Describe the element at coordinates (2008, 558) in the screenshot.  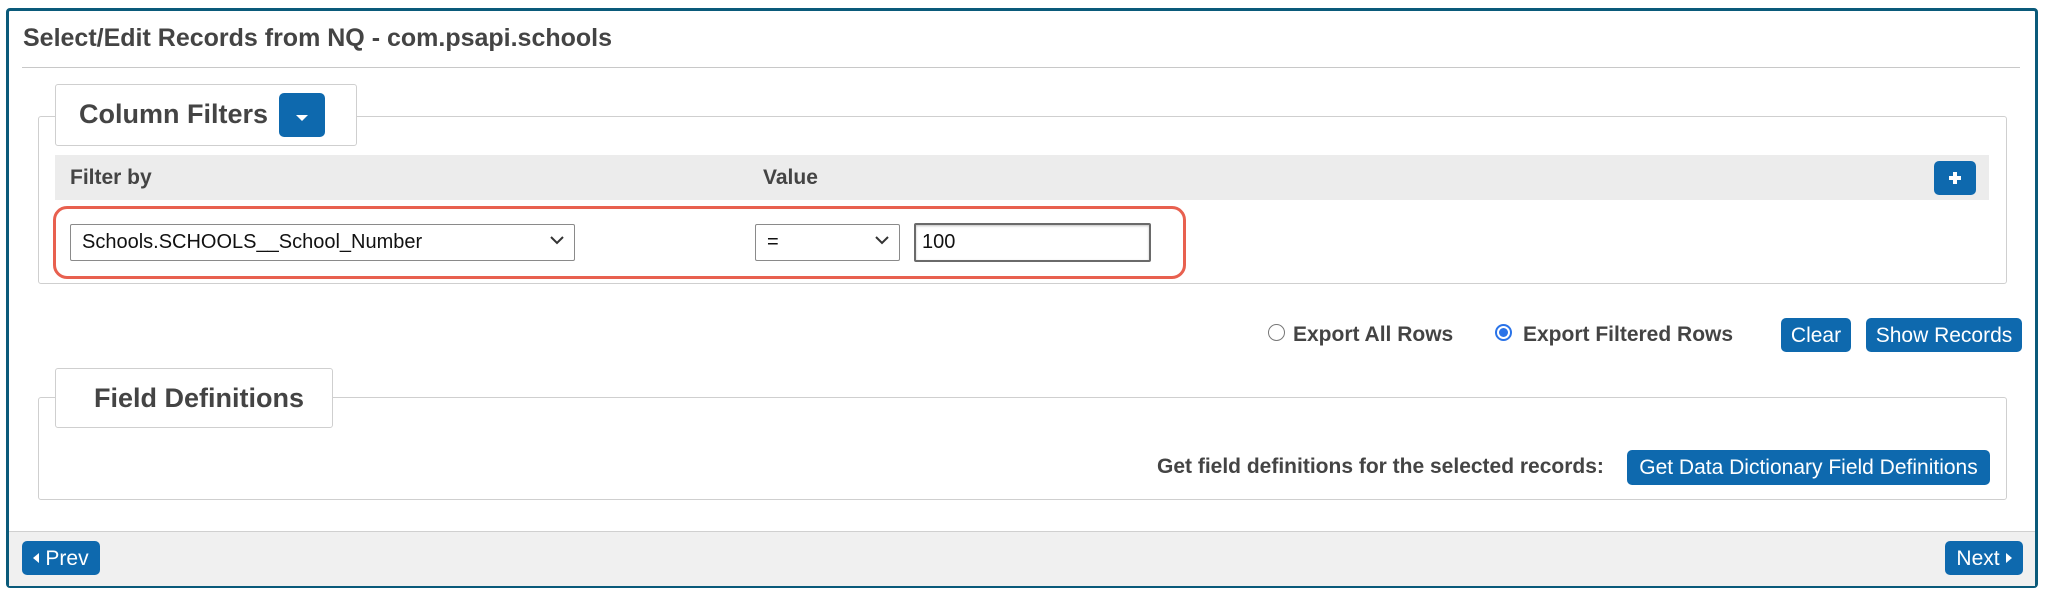
I see `caret-right-icon` at that location.